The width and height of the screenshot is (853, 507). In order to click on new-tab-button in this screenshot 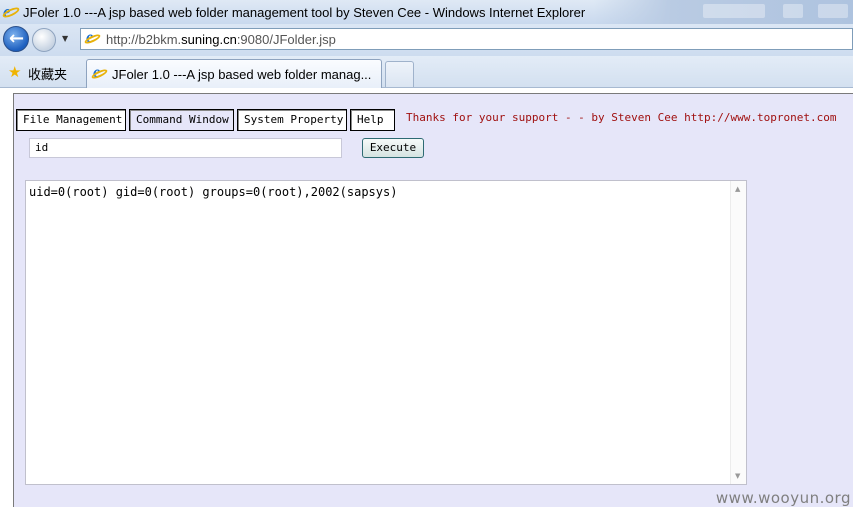, I will do `click(399, 74)`.